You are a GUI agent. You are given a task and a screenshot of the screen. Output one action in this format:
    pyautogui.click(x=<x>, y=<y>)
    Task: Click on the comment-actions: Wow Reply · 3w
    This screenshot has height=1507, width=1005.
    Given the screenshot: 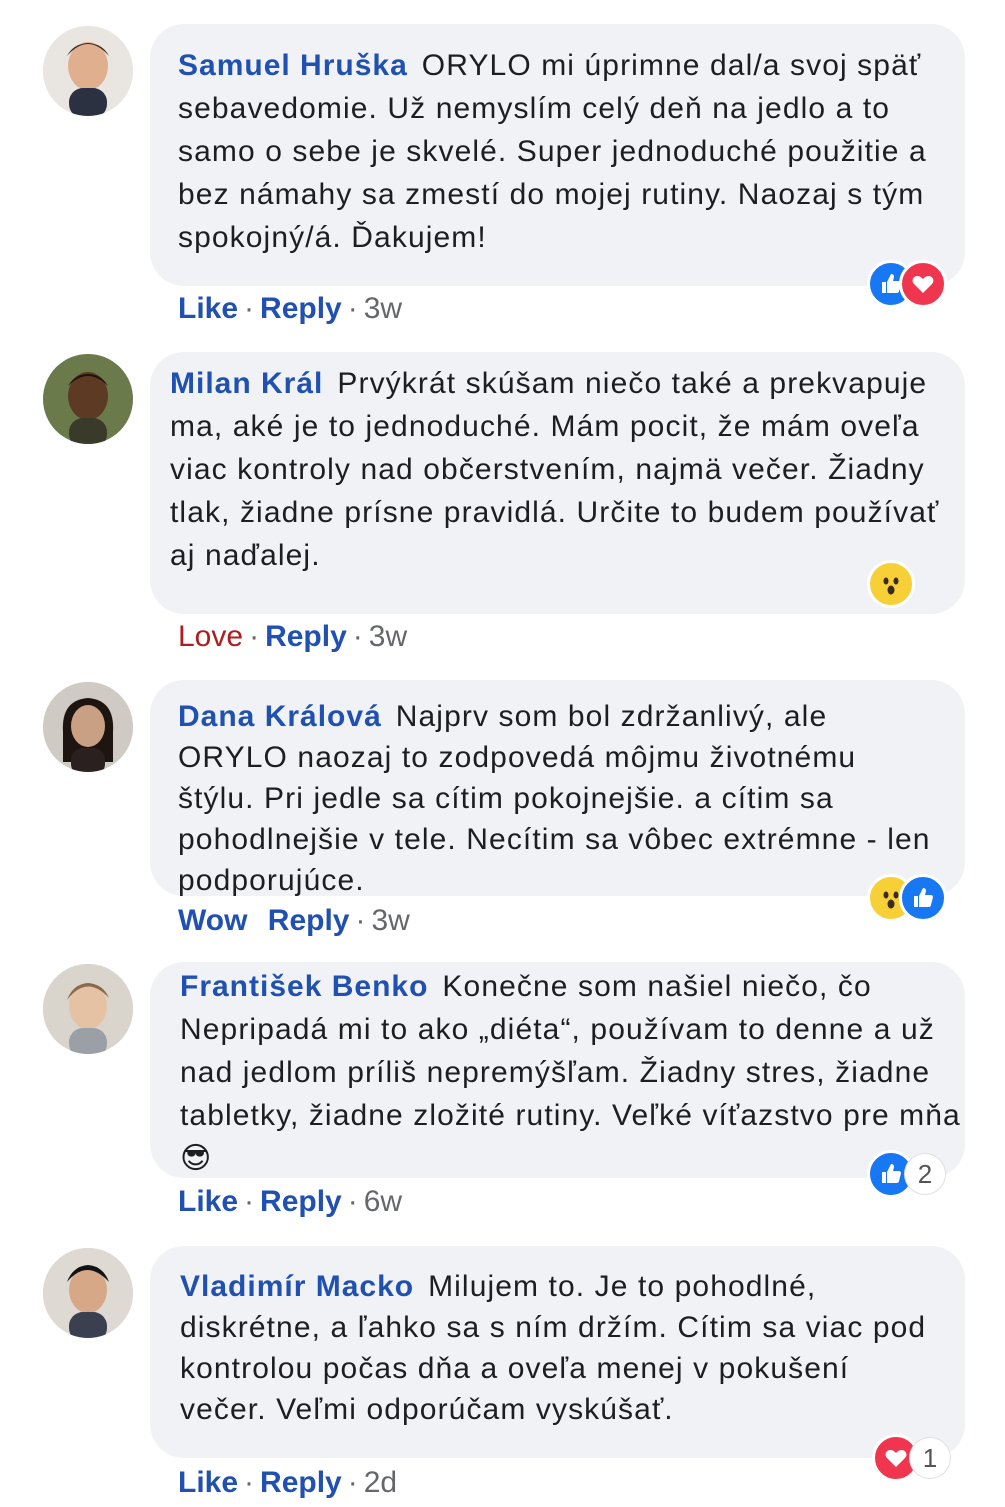 What is the action you would take?
    pyautogui.click(x=294, y=921)
    